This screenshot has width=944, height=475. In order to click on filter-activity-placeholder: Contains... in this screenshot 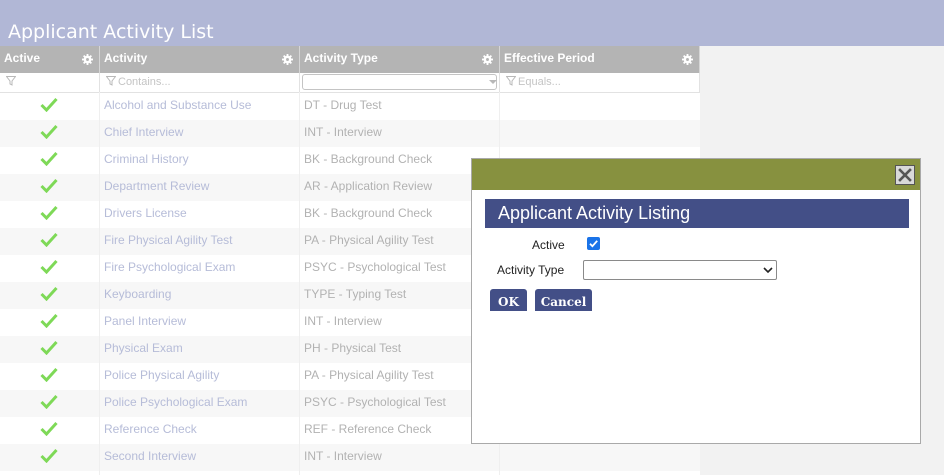, I will do `click(144, 82)`.